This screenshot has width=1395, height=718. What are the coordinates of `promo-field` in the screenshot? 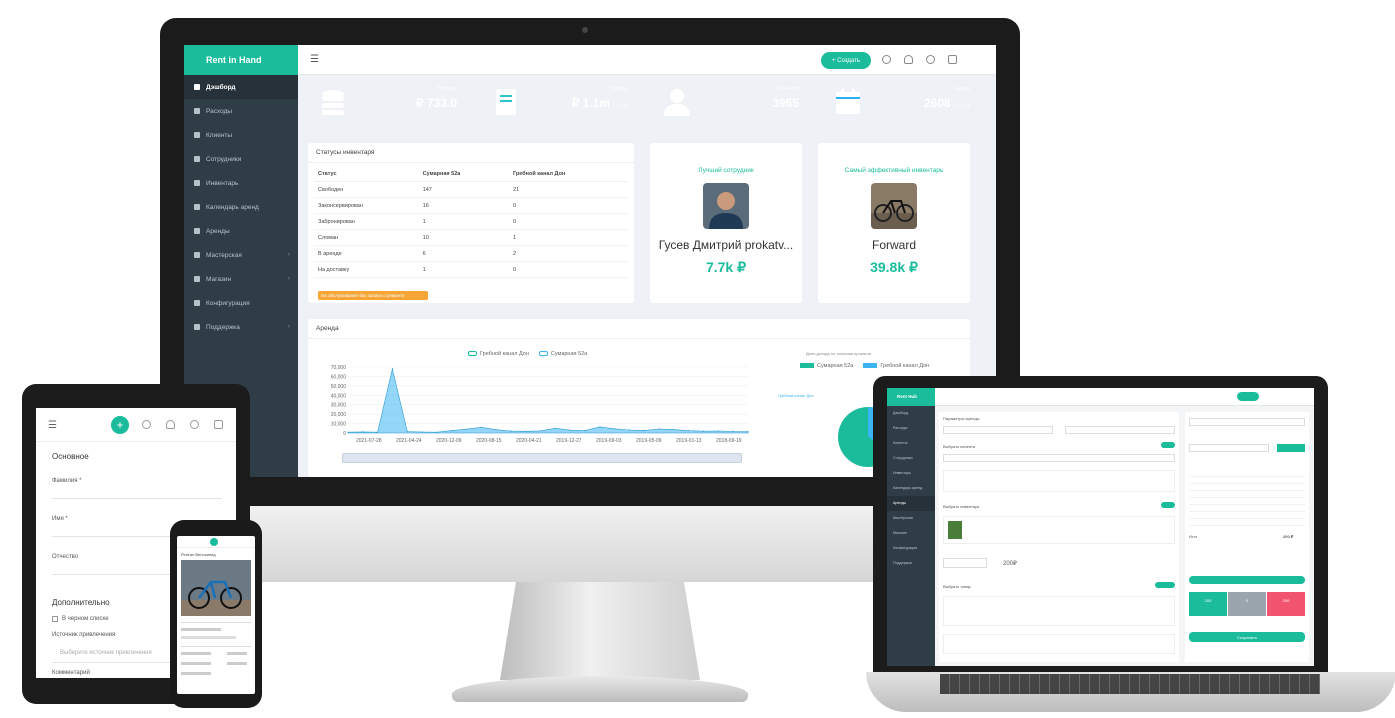 It's located at (1229, 448).